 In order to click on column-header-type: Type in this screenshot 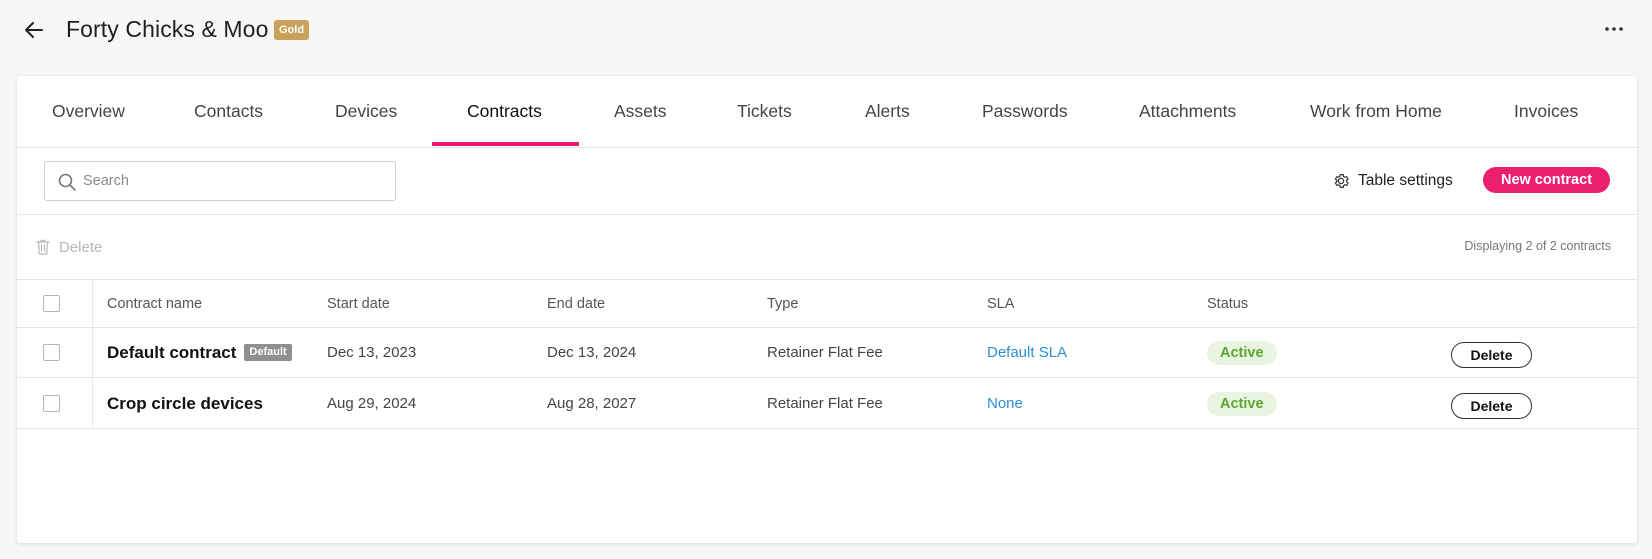, I will do `click(782, 304)`.